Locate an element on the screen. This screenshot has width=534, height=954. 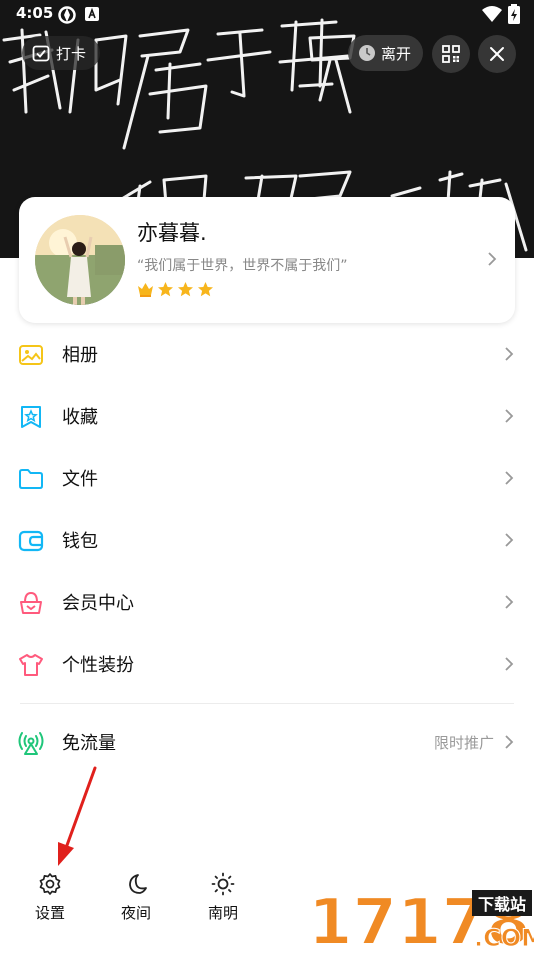
menu-item-album: 相册 is located at coordinates (267, 354).